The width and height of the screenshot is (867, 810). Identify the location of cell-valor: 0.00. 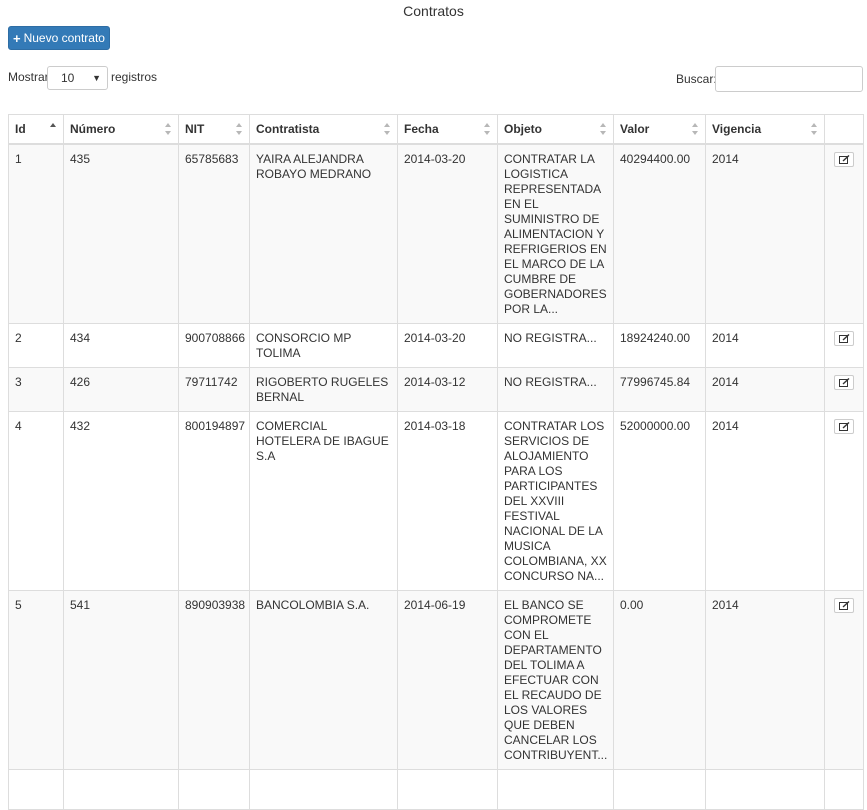
(659, 680).